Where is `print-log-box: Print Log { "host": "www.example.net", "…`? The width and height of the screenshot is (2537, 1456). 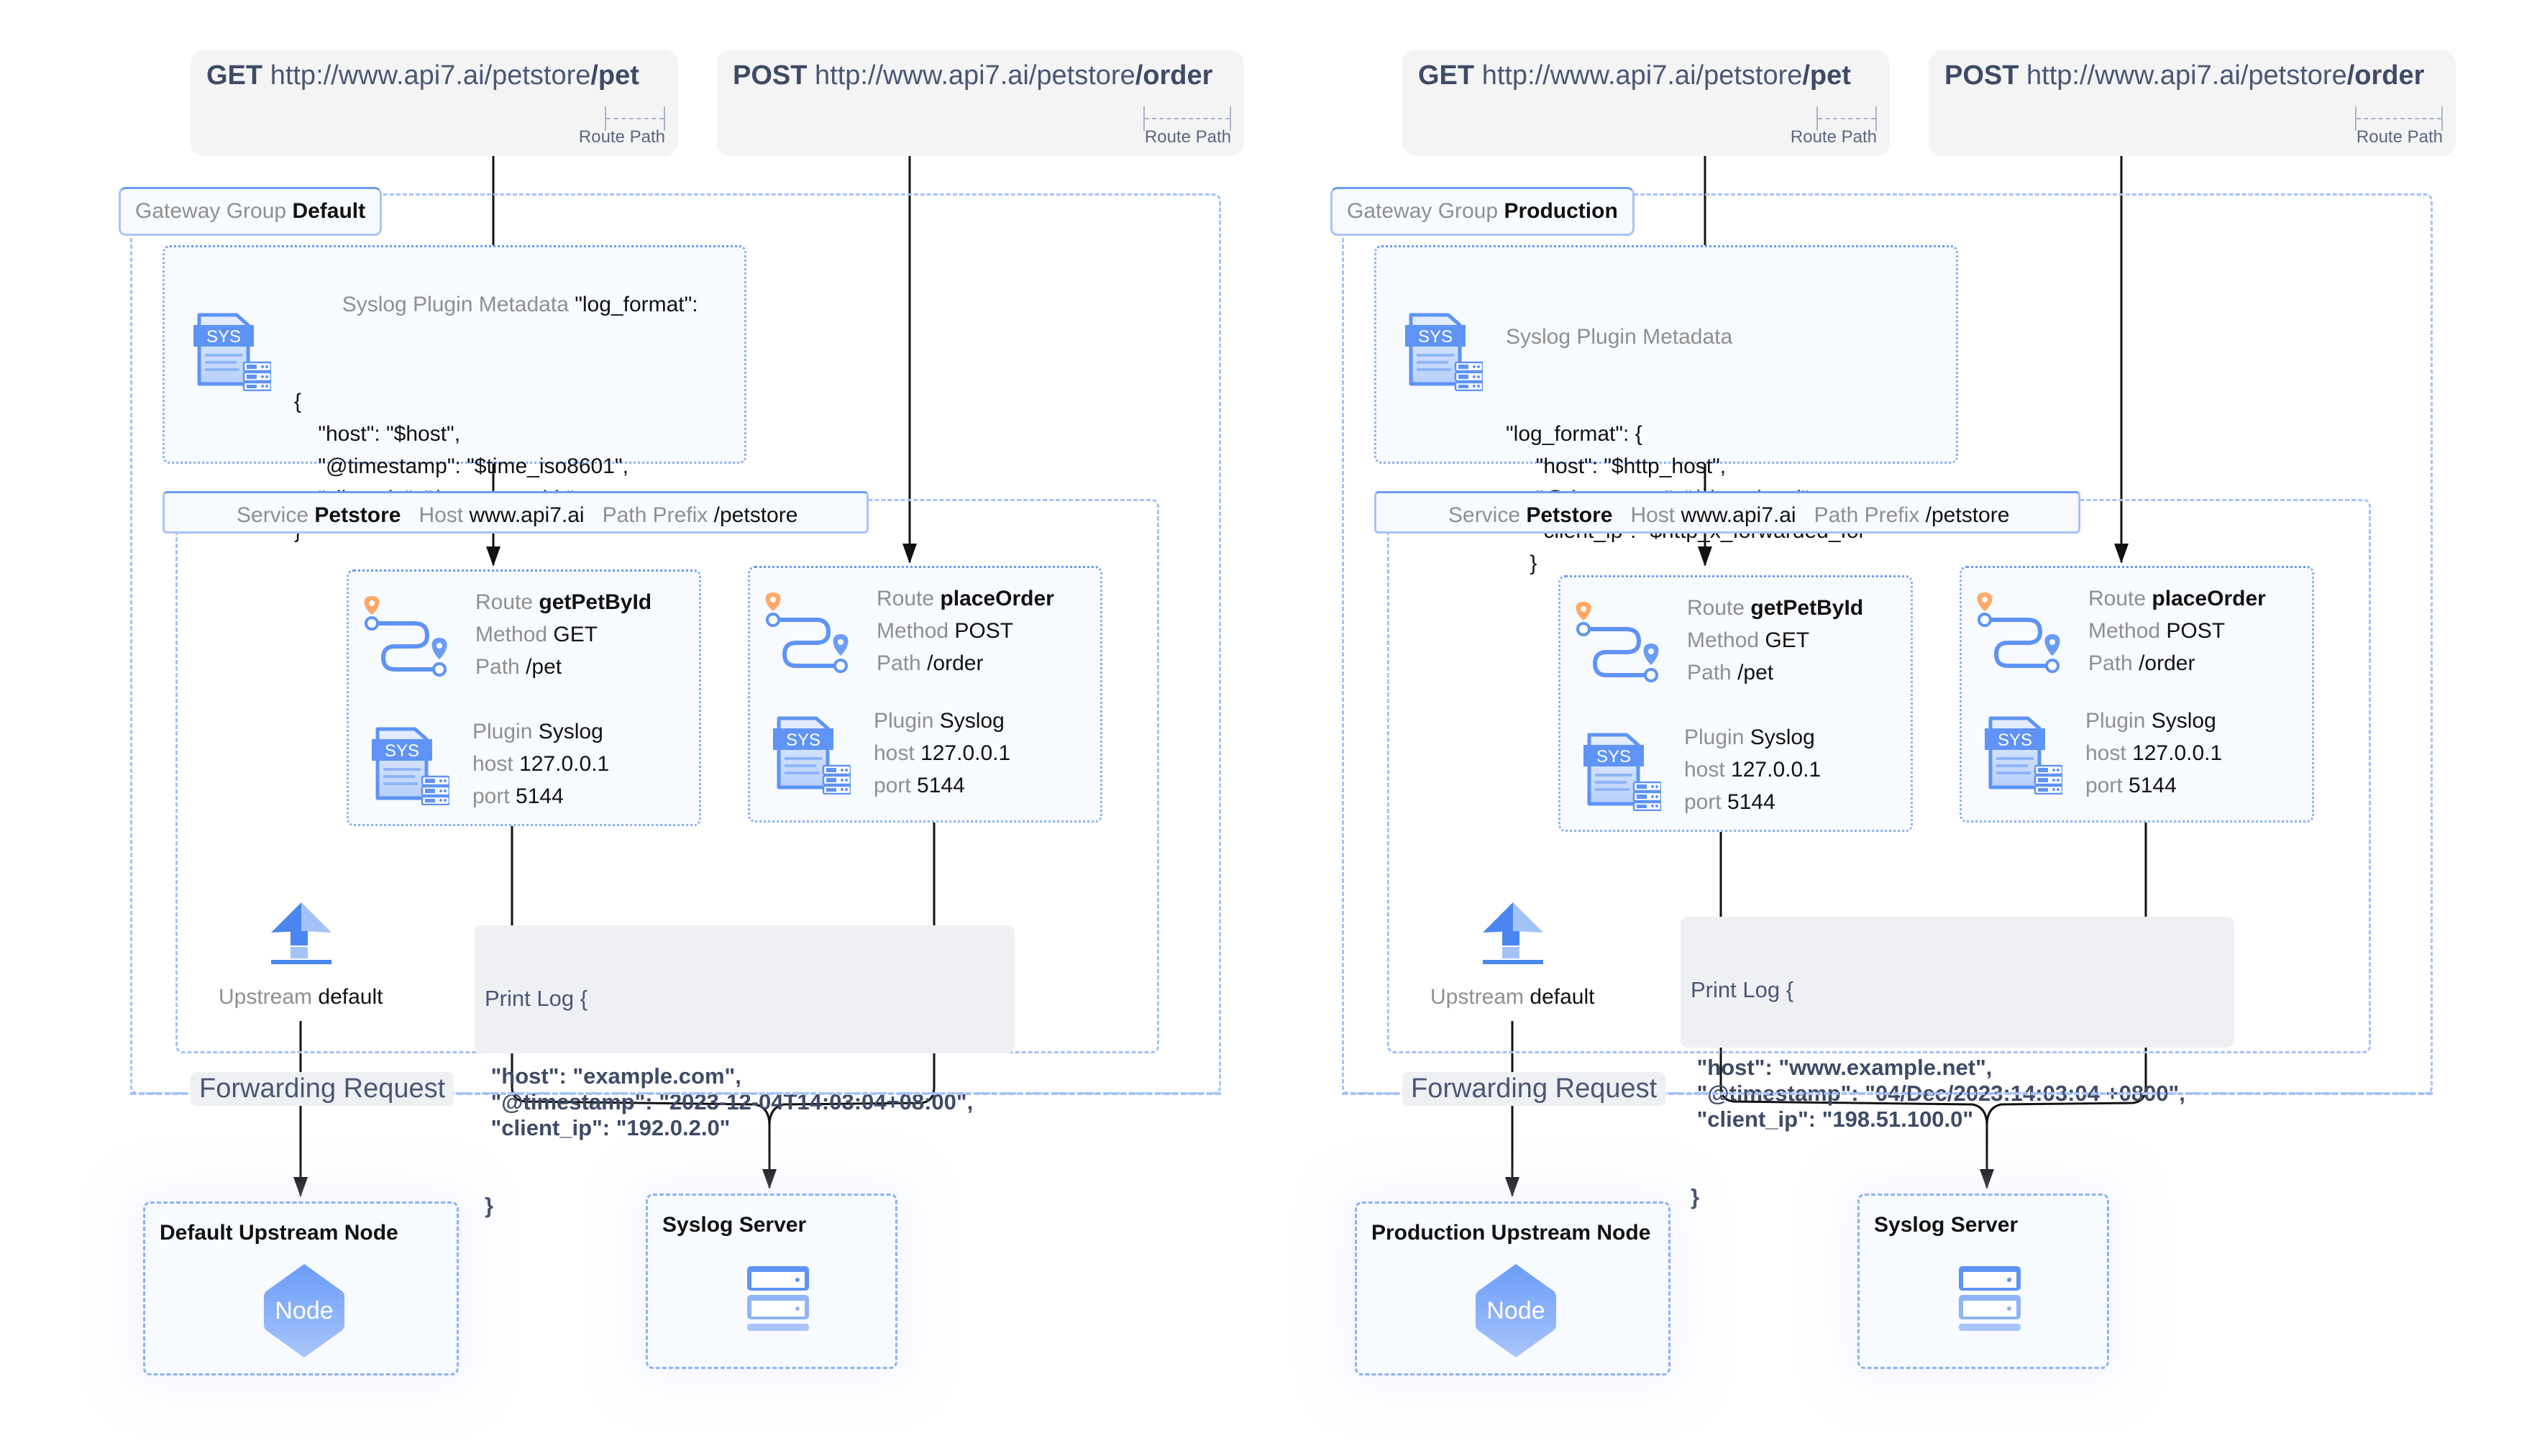 print-log-box: Print Log { "host": "www.example.net", "… is located at coordinates (1957, 1063).